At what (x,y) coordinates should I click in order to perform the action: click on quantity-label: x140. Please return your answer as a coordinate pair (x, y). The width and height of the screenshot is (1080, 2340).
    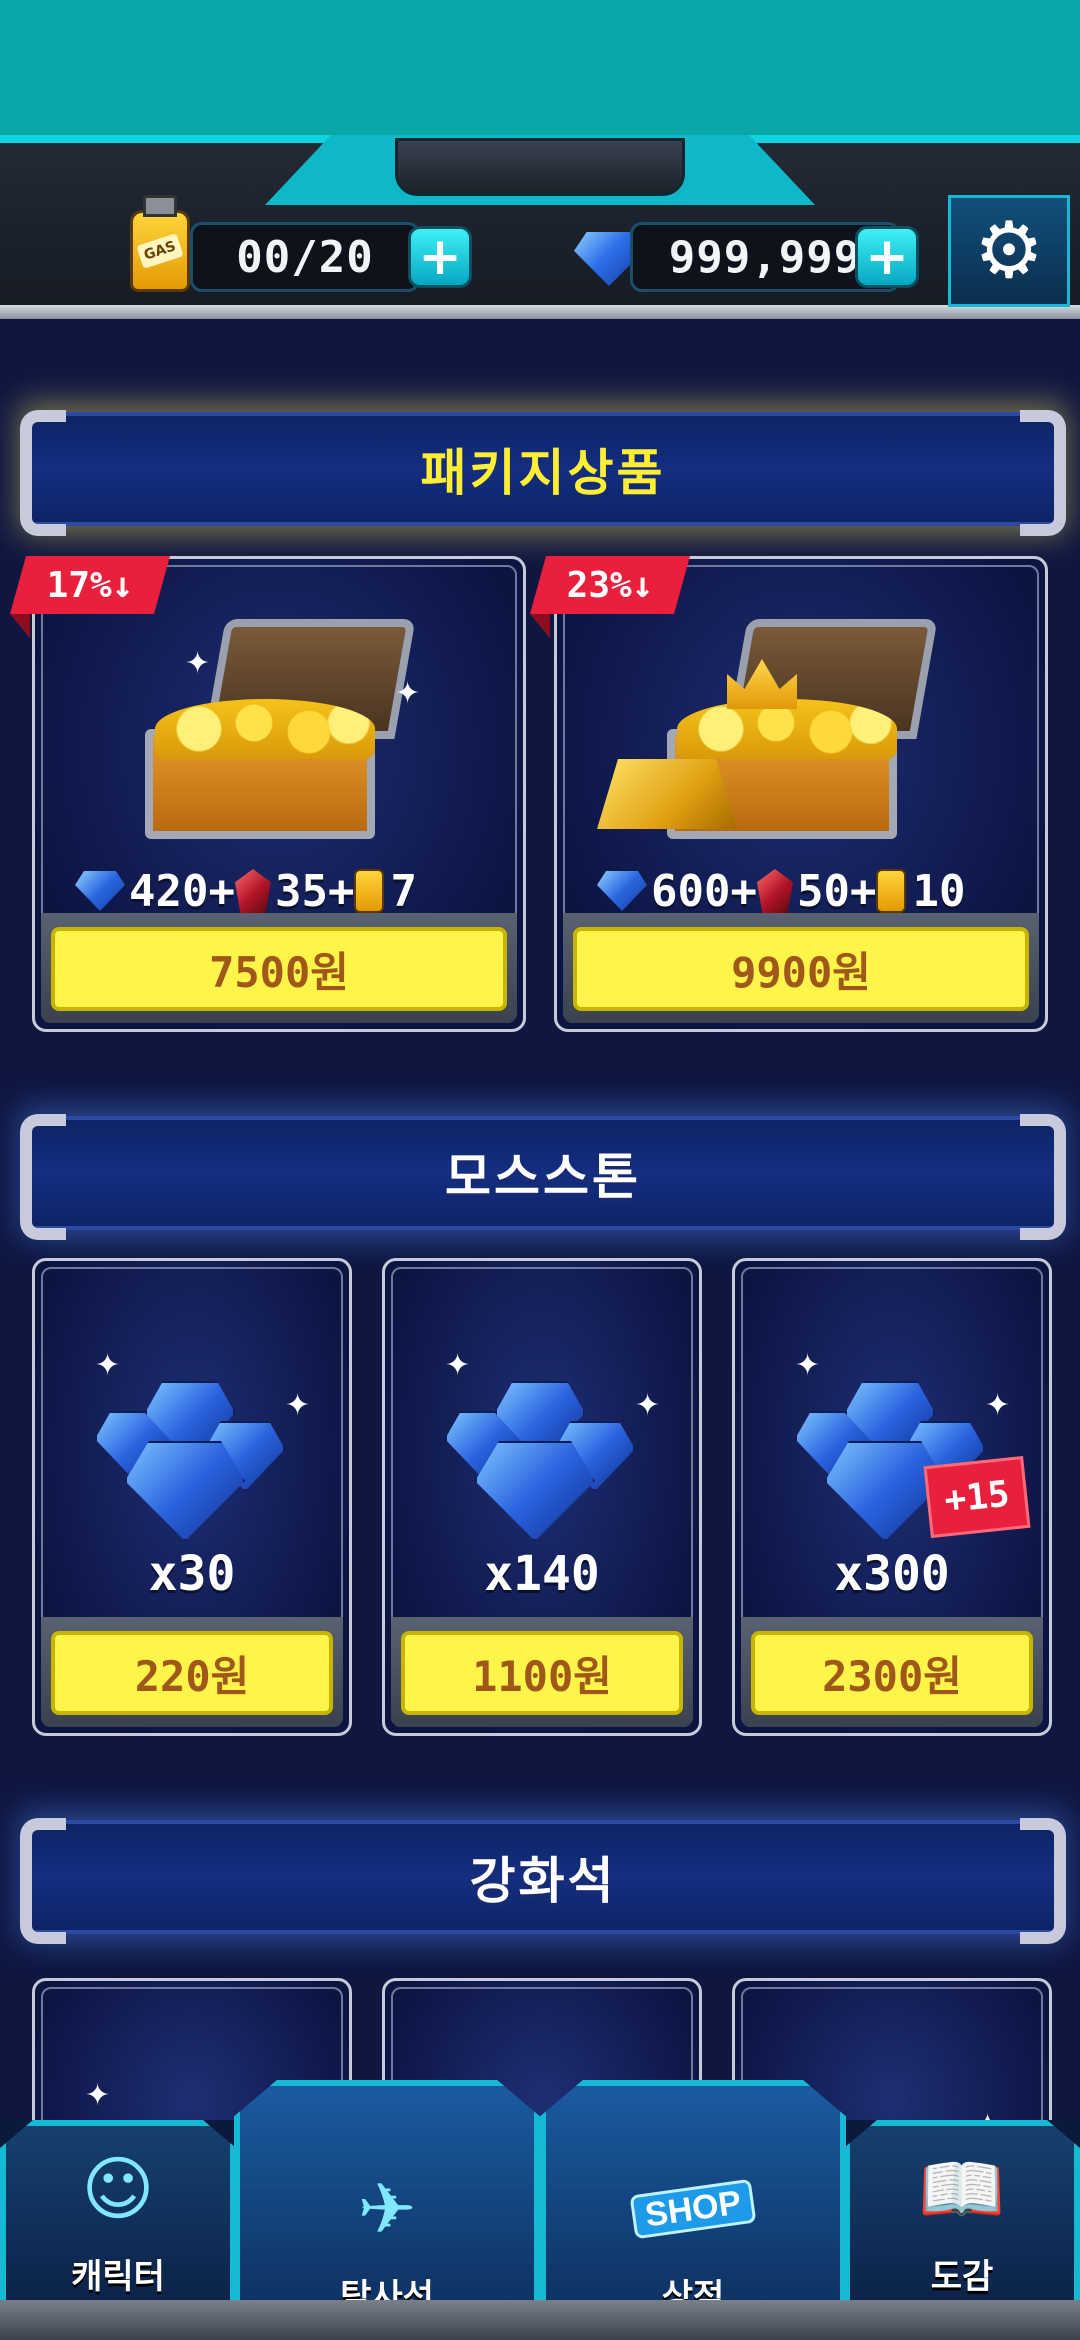
    Looking at the image, I should click on (542, 1574).